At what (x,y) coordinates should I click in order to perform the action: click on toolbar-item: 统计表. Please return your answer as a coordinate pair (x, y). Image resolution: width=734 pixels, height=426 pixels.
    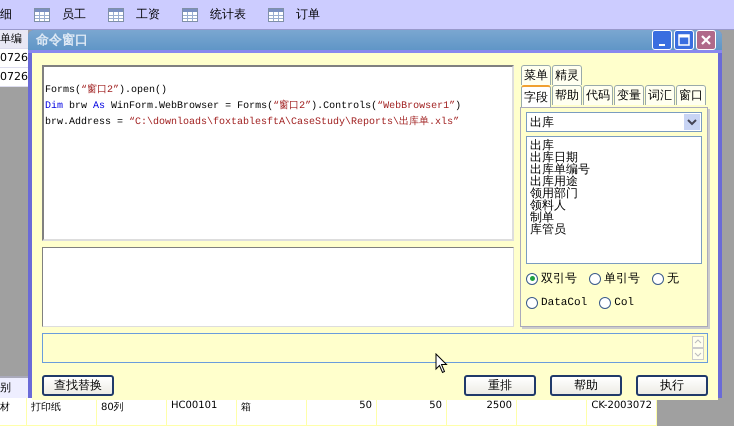
    Looking at the image, I should click on (228, 14).